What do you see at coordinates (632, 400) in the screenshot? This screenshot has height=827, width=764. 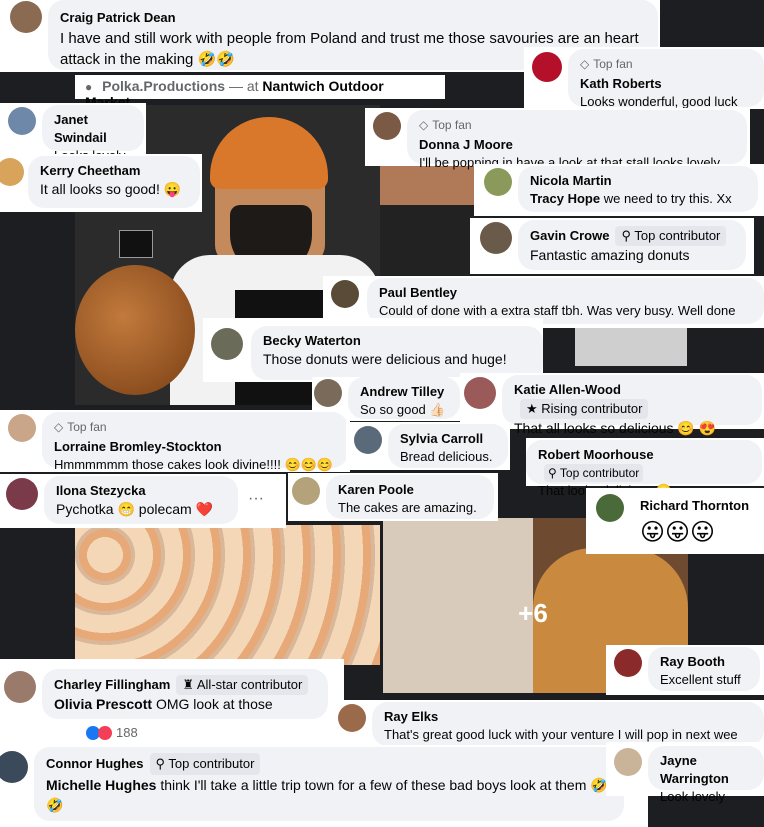 I see `commenter-name: Katie Allen-Wood★ Rising contributor` at bounding box center [632, 400].